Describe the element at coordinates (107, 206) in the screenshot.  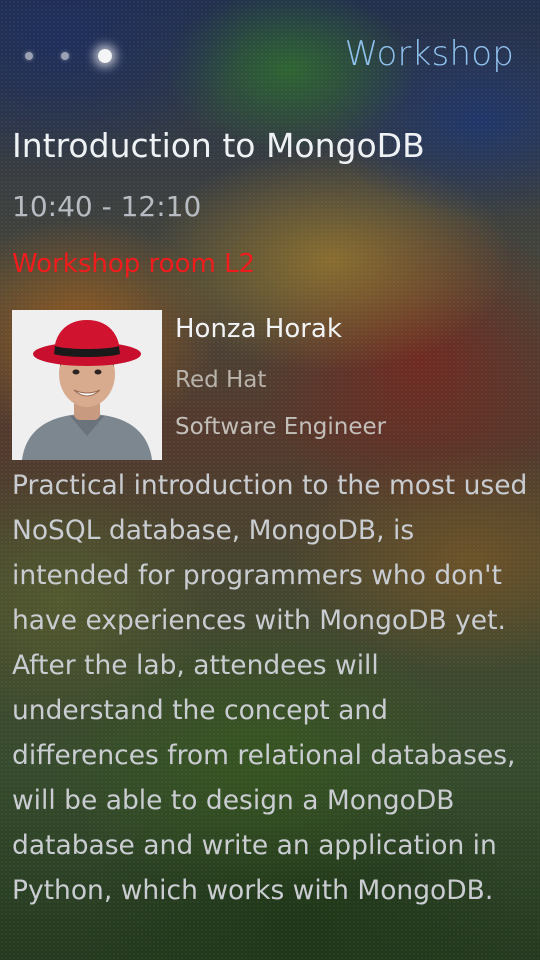
I see `session-time: 10:40 - 12:10` at that location.